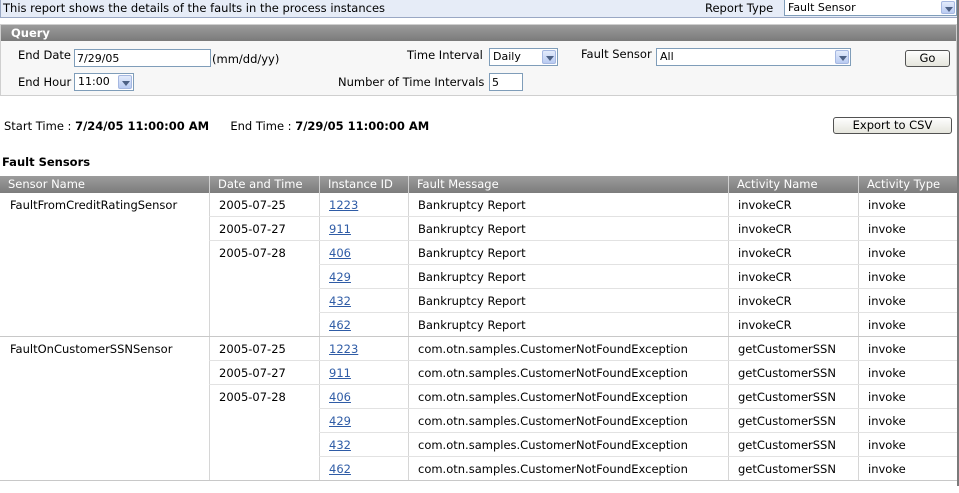 The image size is (959, 493). What do you see at coordinates (506, 82) in the screenshot?
I see `num-intervals-input: 5` at bounding box center [506, 82].